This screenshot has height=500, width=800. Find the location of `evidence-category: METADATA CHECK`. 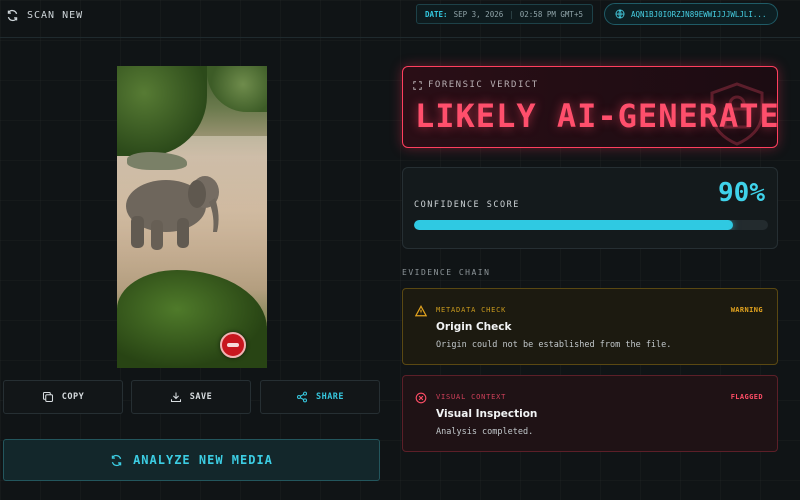

evidence-category: METADATA CHECK is located at coordinates (471, 310).